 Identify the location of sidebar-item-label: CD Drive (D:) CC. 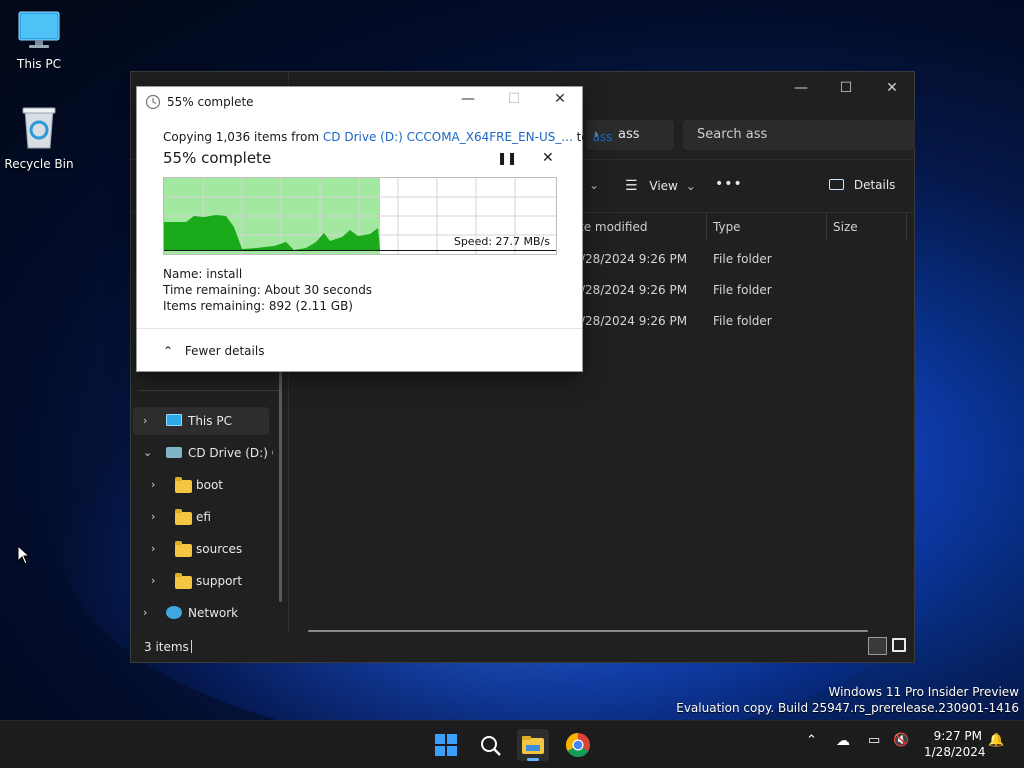
(230, 453).